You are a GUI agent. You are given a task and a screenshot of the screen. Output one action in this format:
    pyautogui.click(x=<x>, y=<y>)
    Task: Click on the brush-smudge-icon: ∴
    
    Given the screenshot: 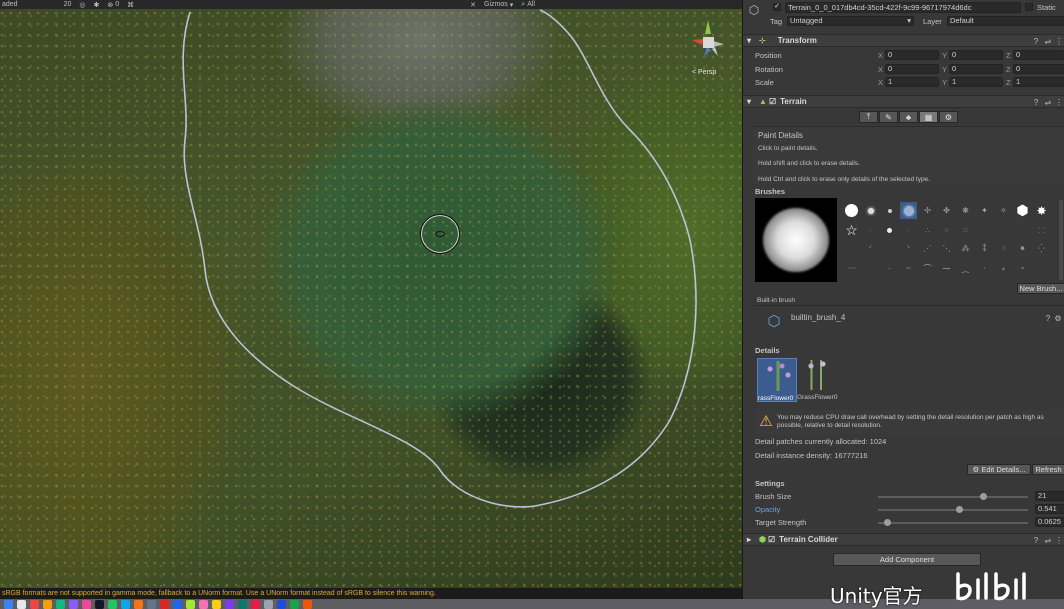 What is the action you would take?
    pyautogui.click(x=927, y=230)
    